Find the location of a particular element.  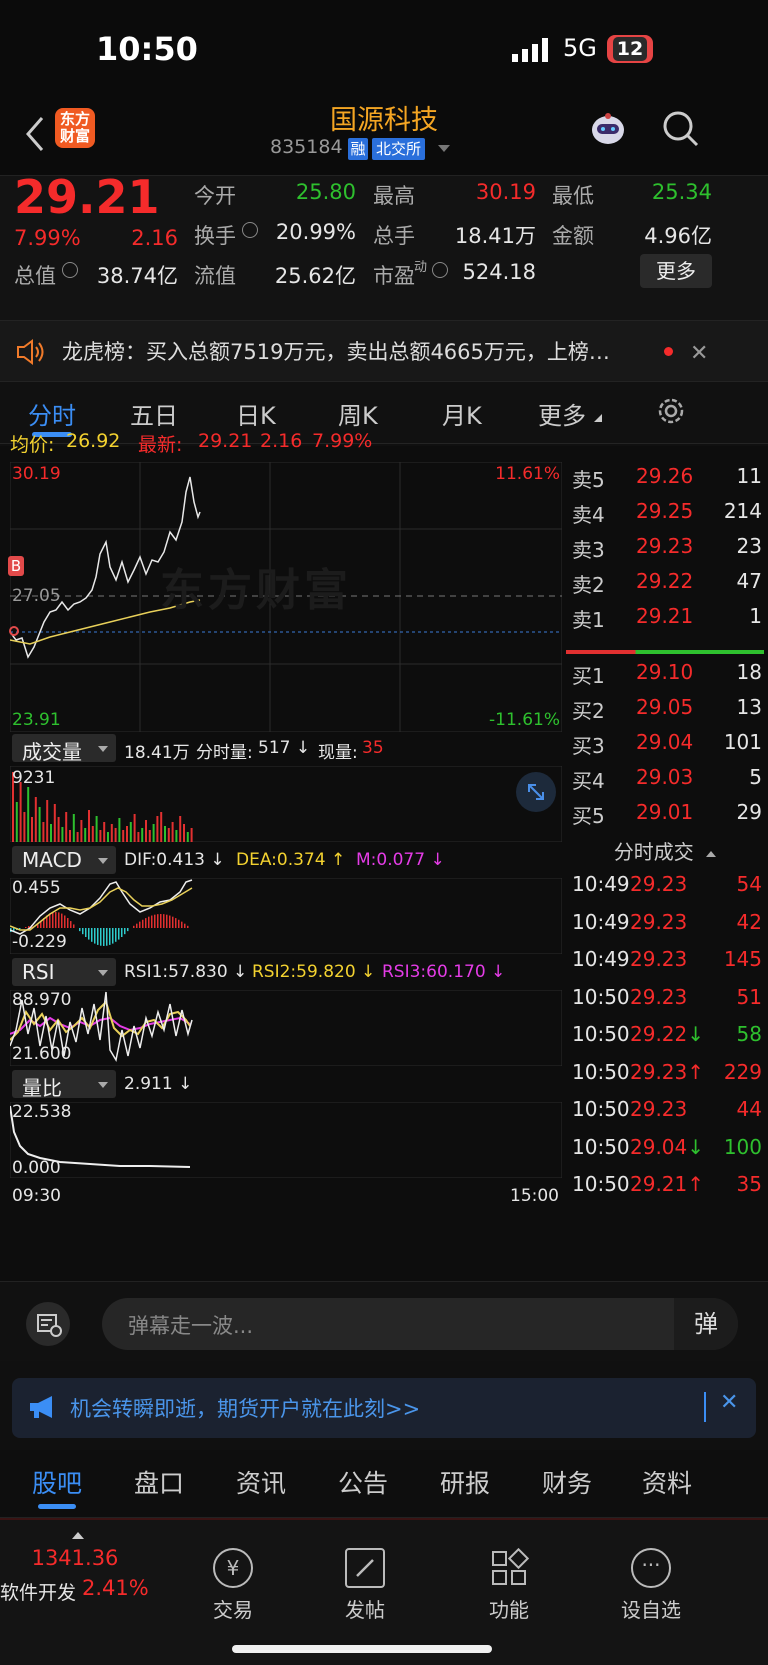

nav-post: 发帖 is located at coordinates (365, 1585).